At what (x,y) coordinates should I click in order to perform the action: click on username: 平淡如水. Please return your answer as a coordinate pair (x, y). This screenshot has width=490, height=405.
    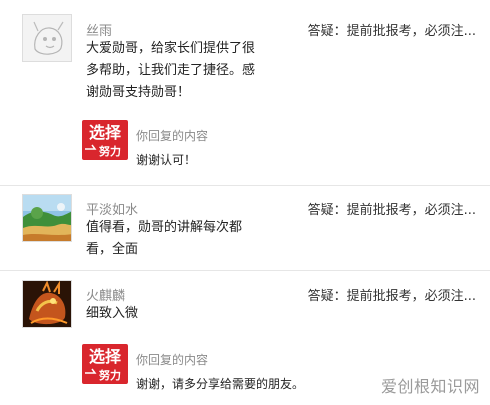
    Looking at the image, I should click on (112, 208).